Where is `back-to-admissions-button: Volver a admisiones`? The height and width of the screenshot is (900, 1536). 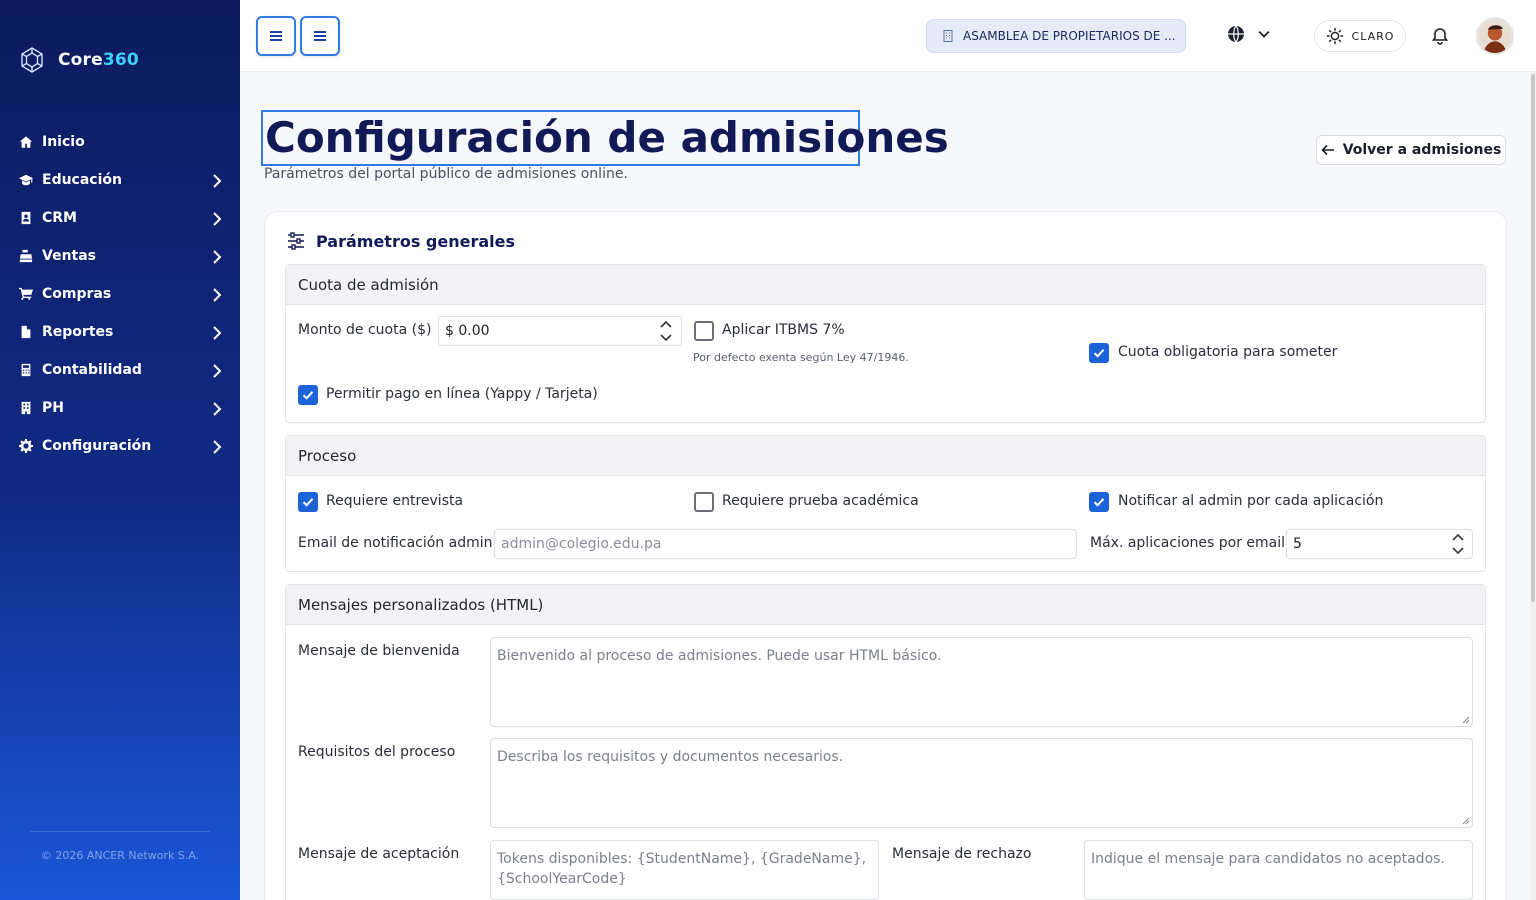
back-to-admissions-button: Volver a admisiones is located at coordinates (1411, 150).